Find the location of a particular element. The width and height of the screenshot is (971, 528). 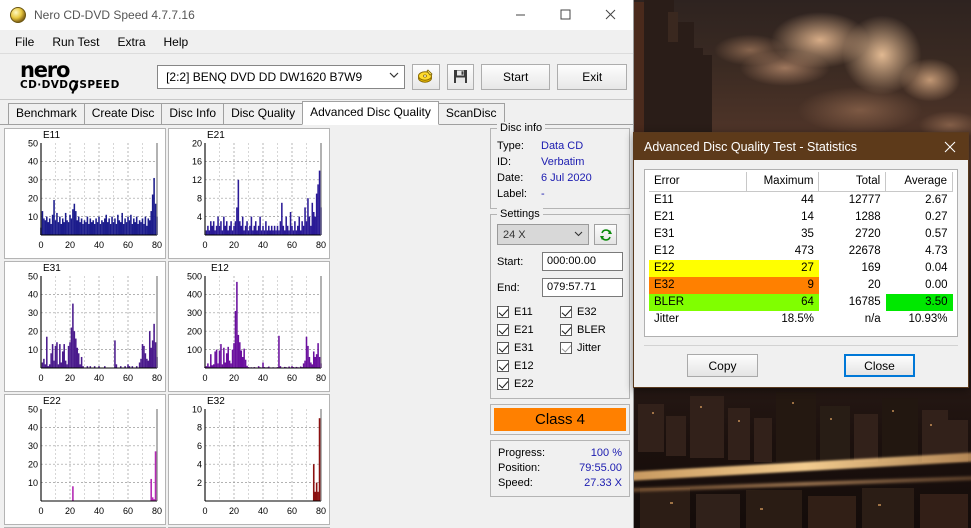

floppy-save-icon is located at coordinates (460, 76).